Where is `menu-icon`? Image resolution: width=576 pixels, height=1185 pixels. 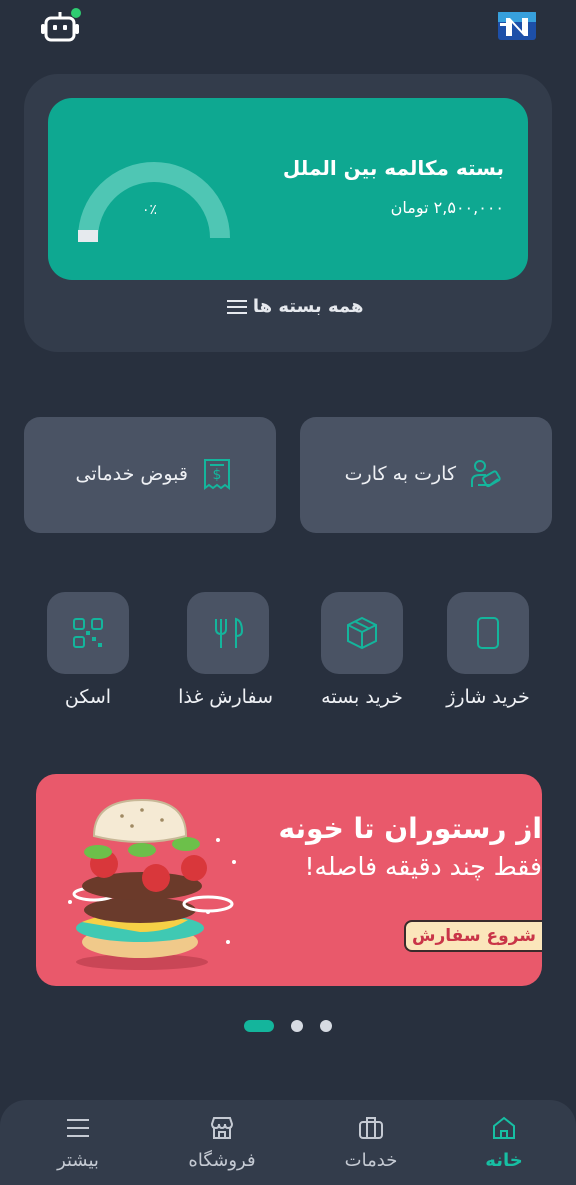 menu-icon is located at coordinates (78, 1128).